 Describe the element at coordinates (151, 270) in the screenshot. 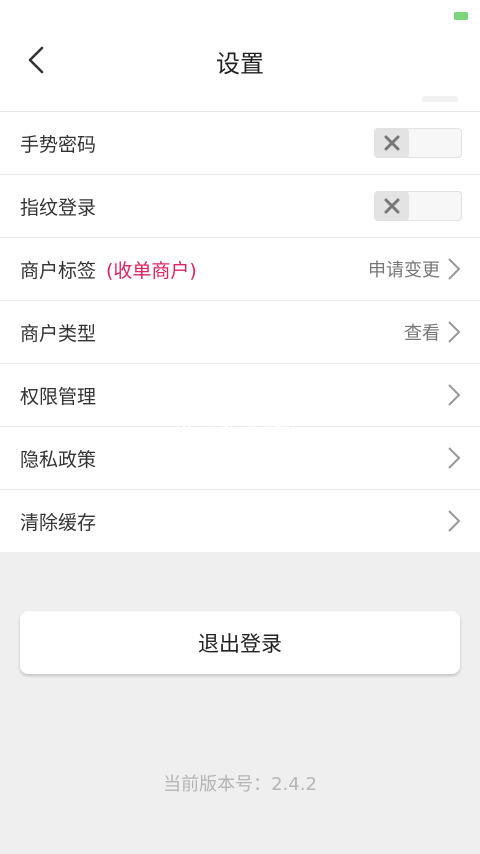

I see `merchant-tag-badge: (收单商户)` at that location.